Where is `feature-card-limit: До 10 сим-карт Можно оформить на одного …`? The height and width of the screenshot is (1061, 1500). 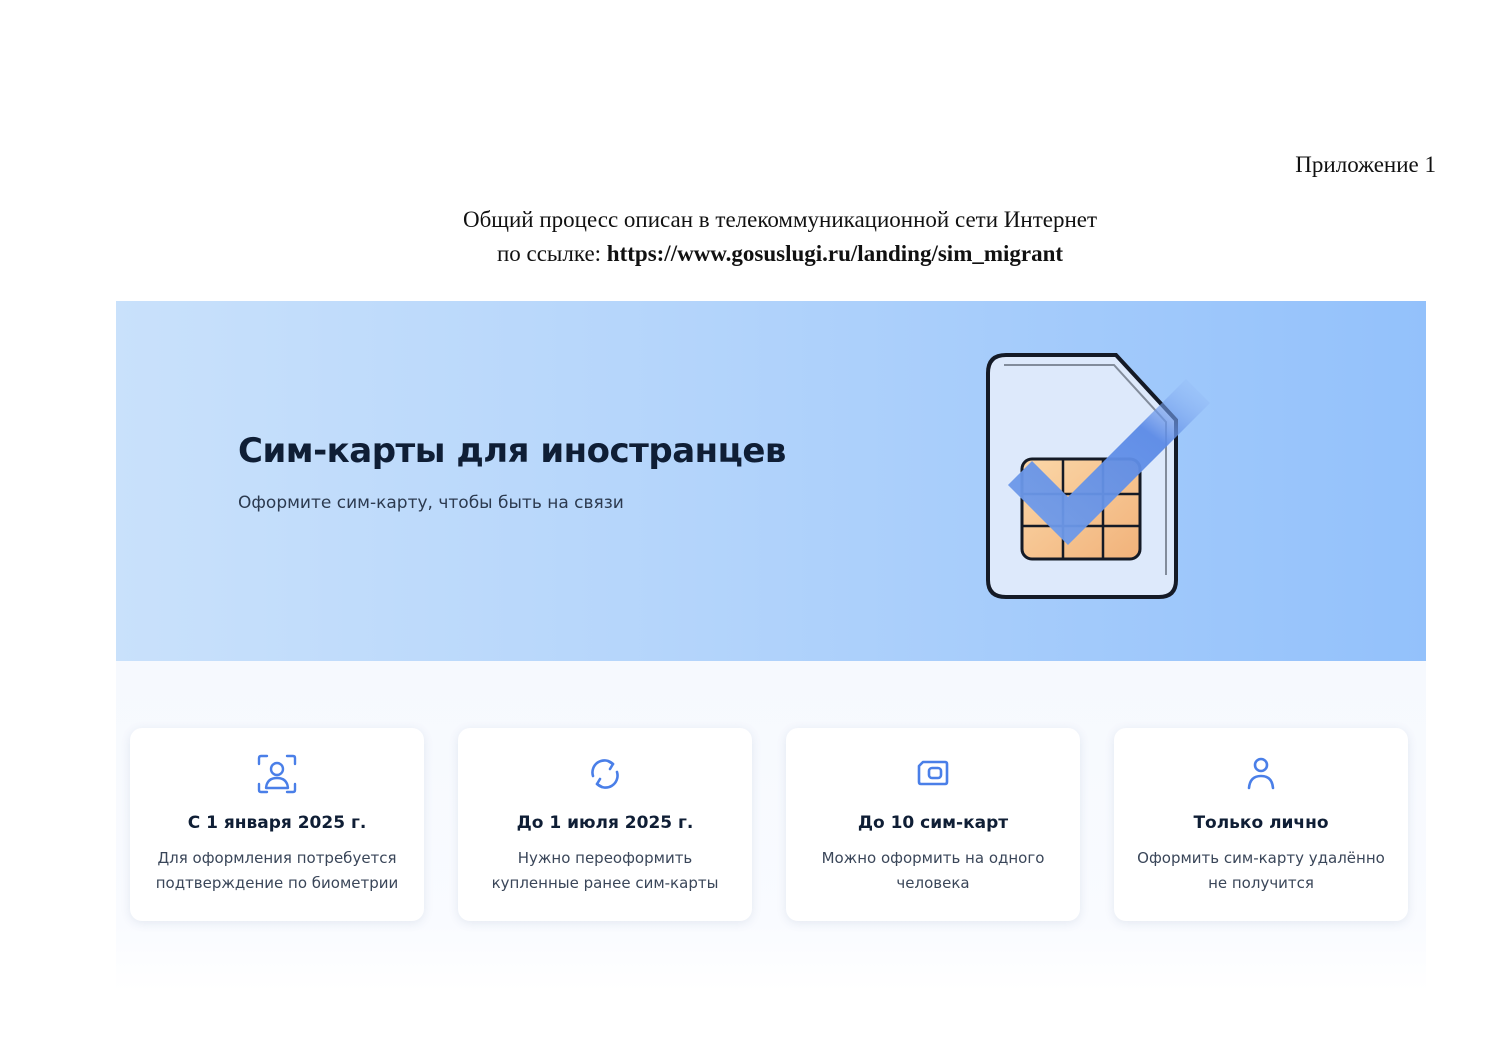
feature-card-limit: До 10 сим-карт Можно оформить на одного … is located at coordinates (933, 824).